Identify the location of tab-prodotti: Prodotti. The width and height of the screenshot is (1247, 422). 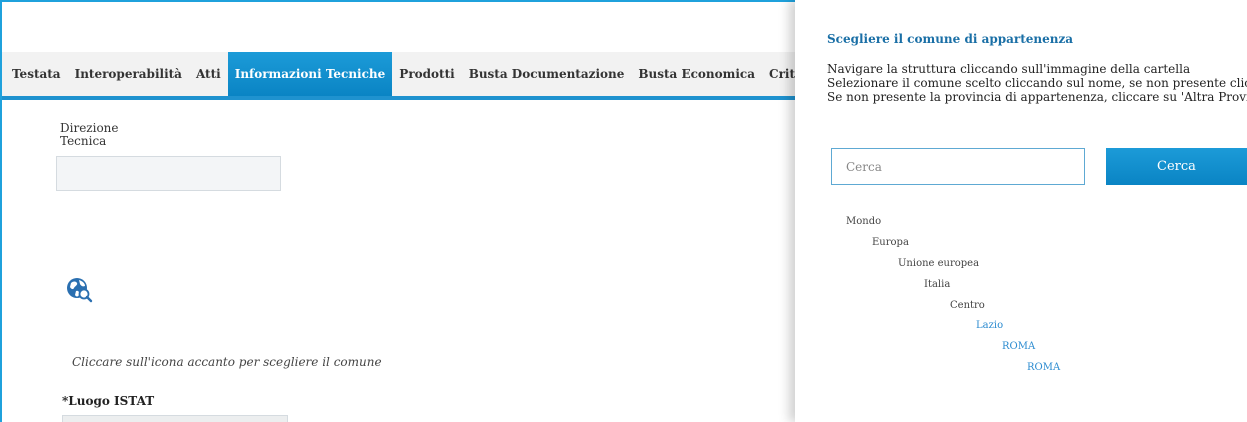
(426, 74).